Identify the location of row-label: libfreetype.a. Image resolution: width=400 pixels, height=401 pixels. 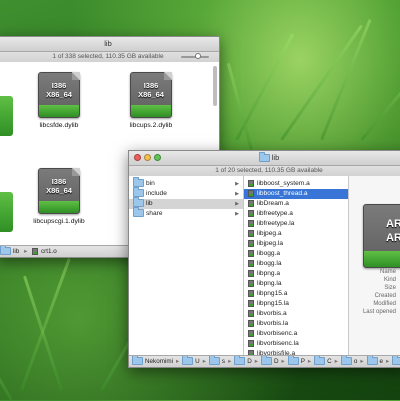
(275, 213).